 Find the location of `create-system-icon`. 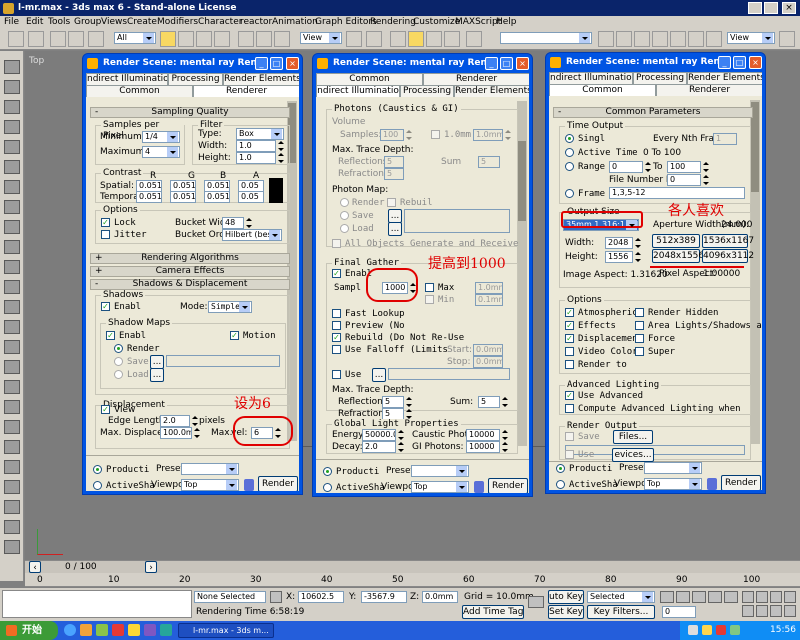

create-system-icon is located at coordinates (12, 467).